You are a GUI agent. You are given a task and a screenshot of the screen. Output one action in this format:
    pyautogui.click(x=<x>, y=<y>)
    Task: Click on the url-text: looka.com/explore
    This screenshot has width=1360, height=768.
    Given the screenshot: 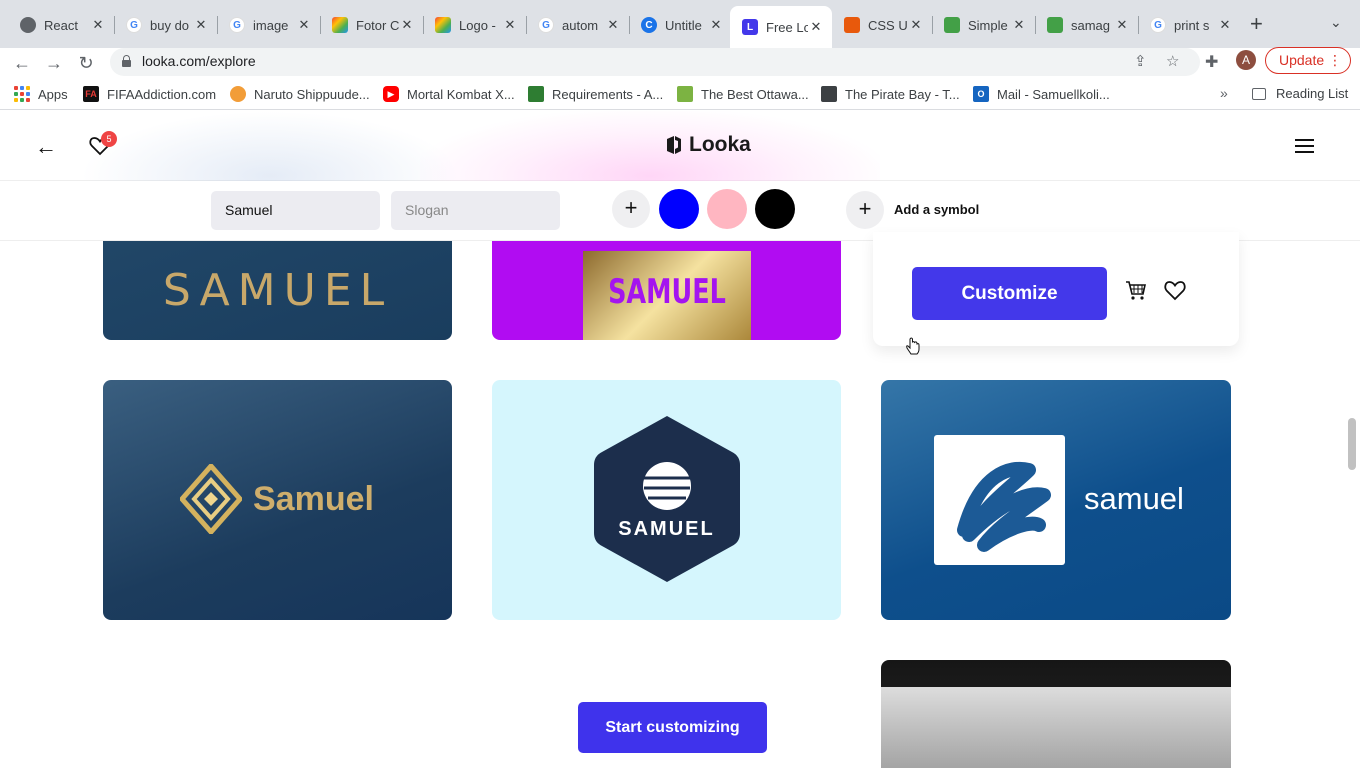 What is the action you would take?
    pyautogui.click(x=199, y=61)
    